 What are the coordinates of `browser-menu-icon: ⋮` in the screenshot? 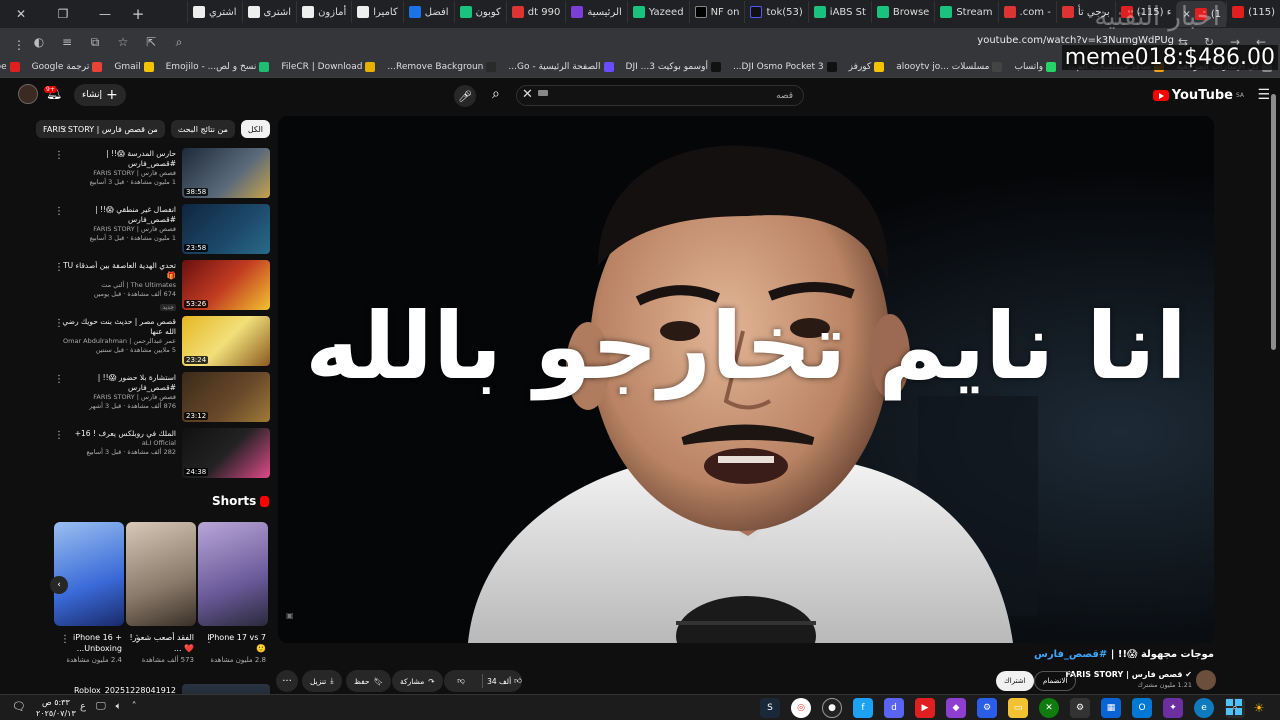 It's located at (19, 45).